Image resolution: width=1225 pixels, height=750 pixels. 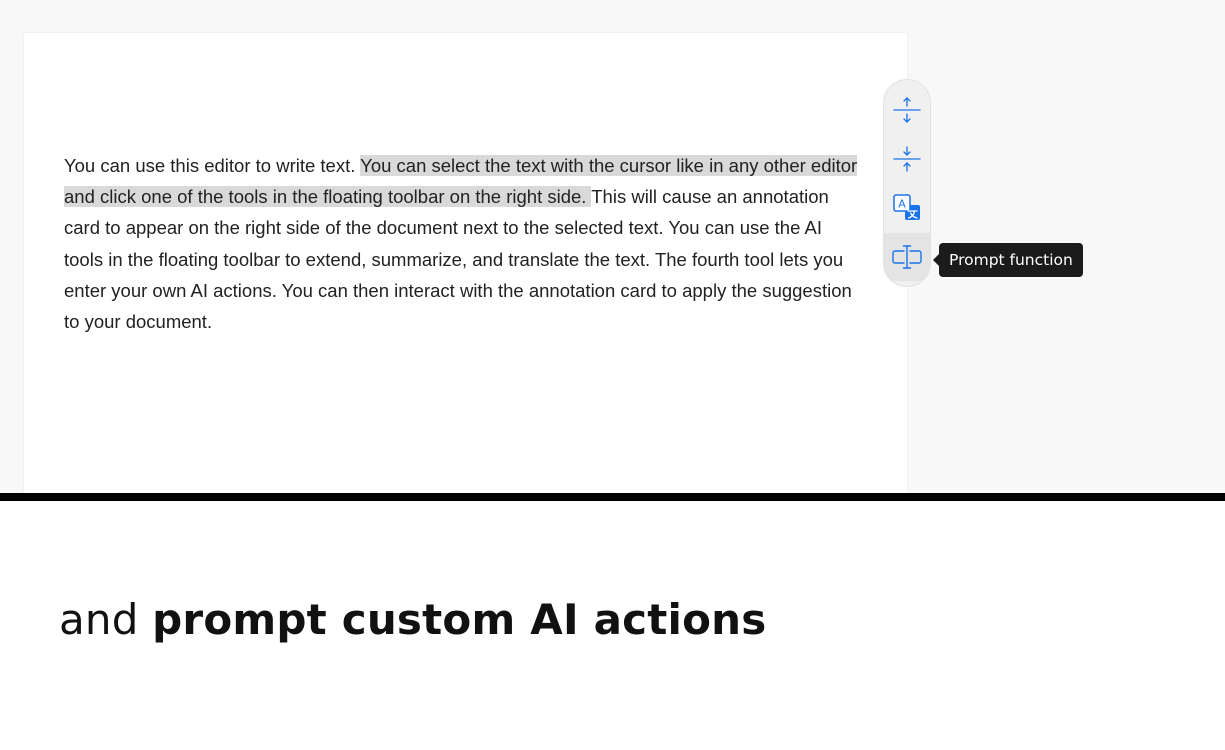 I want to click on prompt-icon, so click(x=907, y=257).